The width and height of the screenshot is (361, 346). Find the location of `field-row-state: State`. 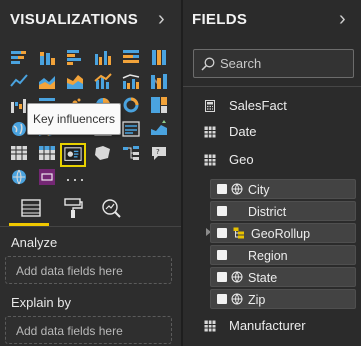

field-row-state: State is located at coordinates (283, 277).